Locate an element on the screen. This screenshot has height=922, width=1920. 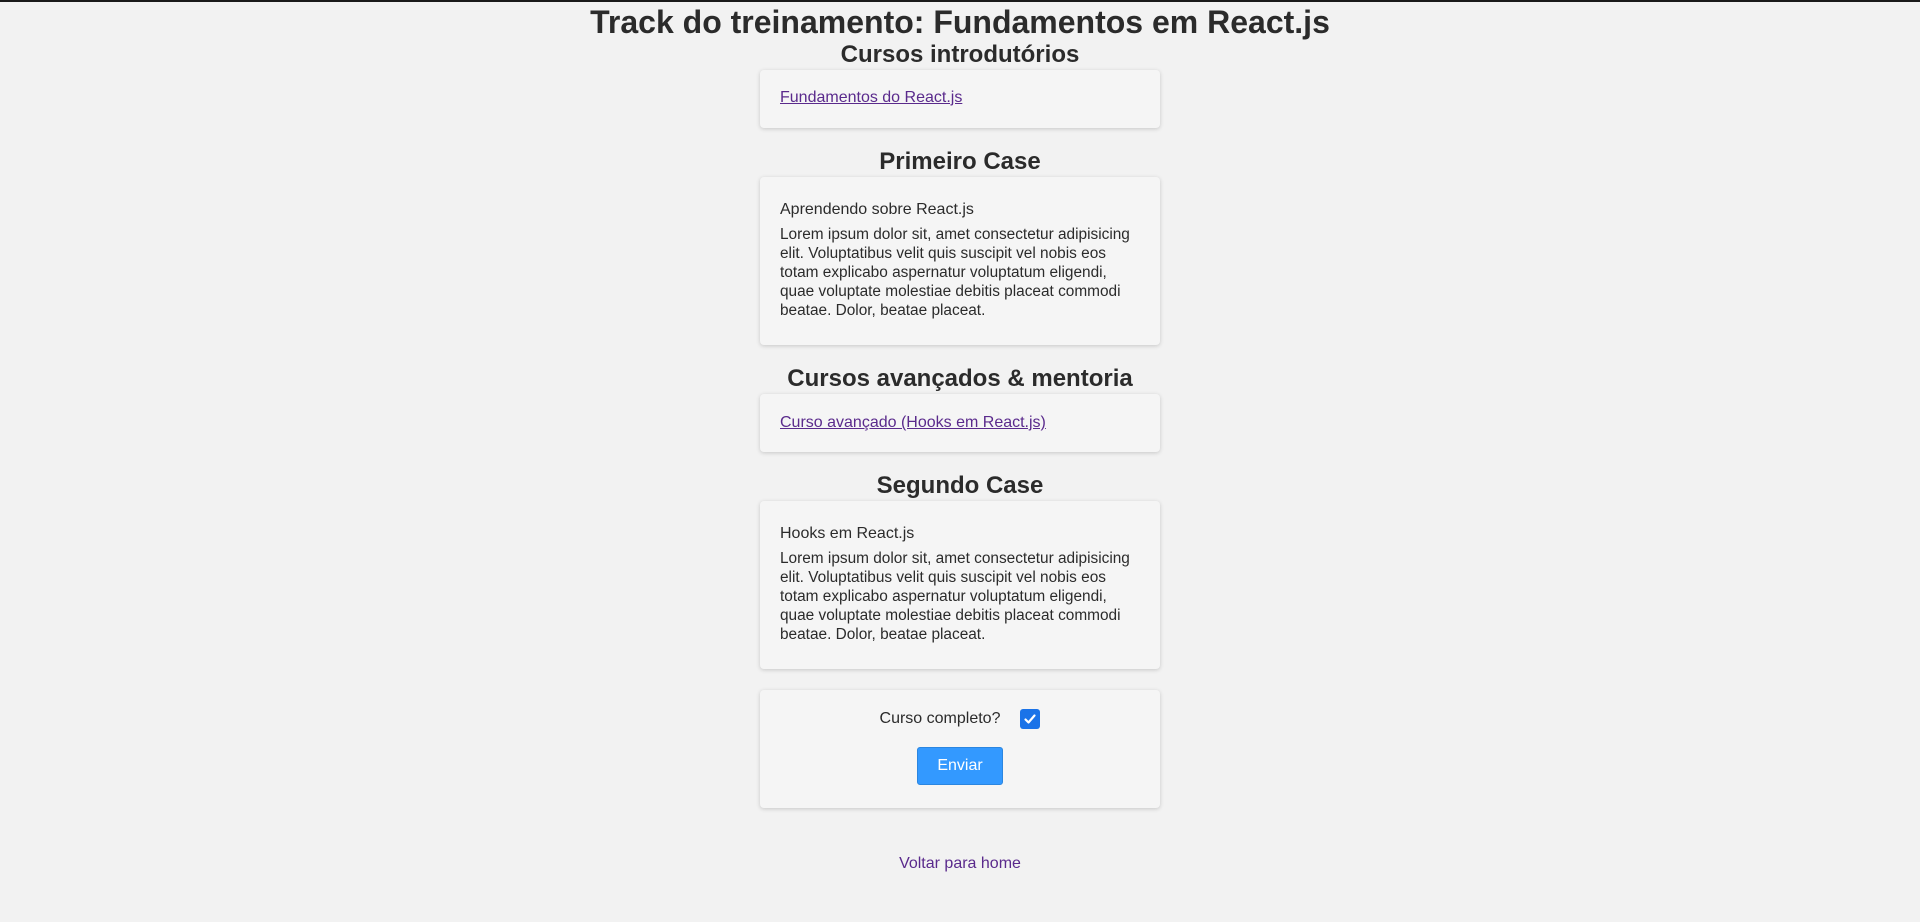
advanced-course-link: Curso avançado (Hooks em React.js) is located at coordinates (913, 423).